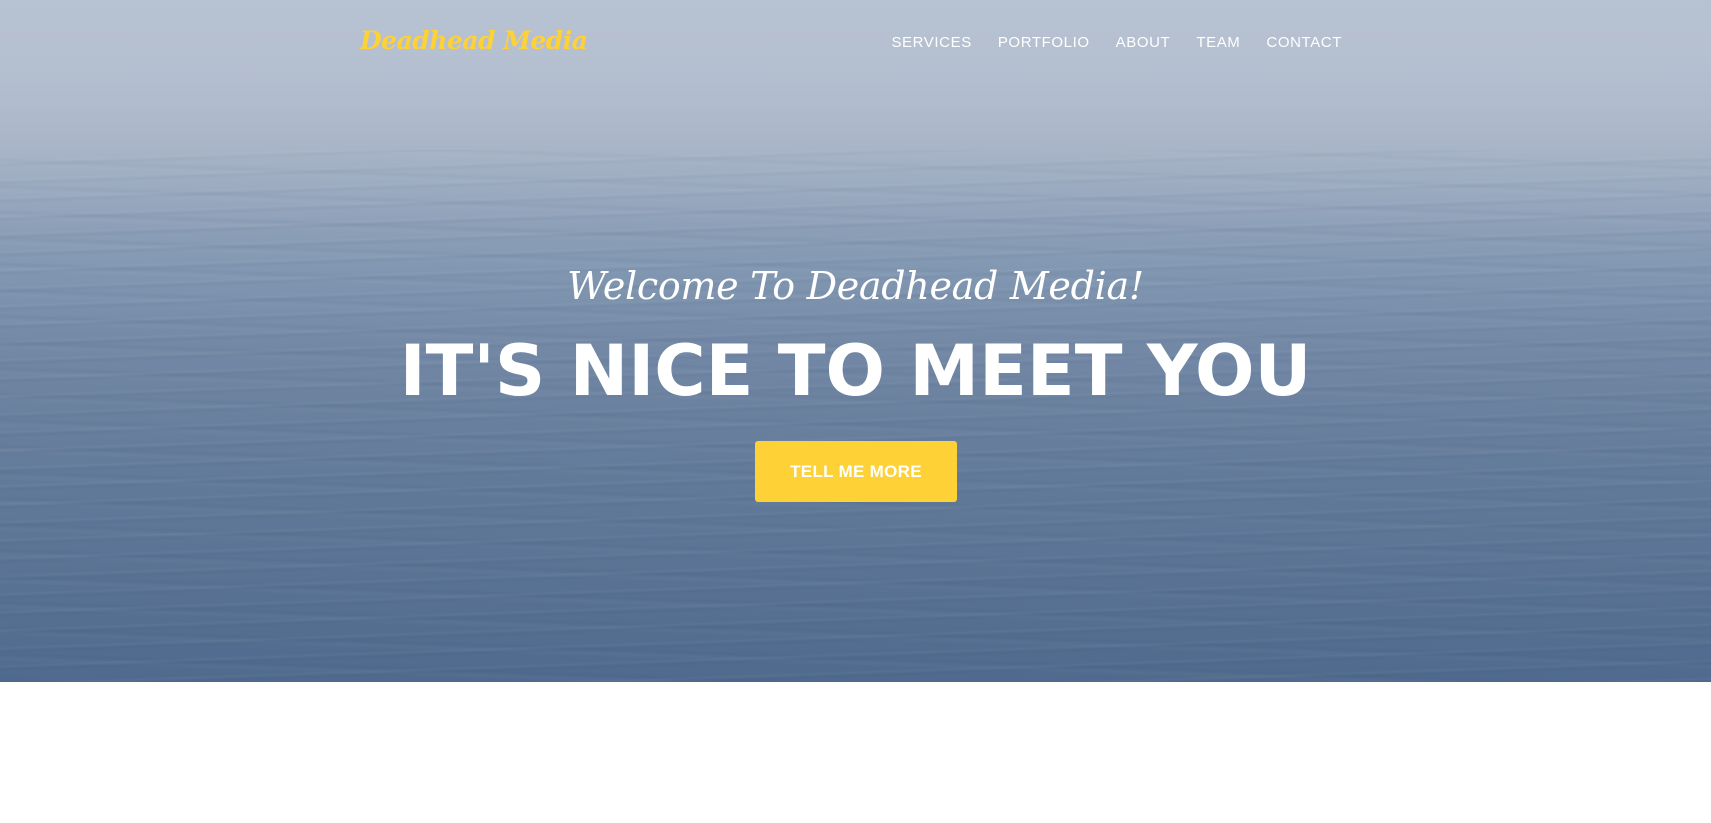  What do you see at coordinates (855, 286) in the screenshot?
I see `hero-lead-in: Welcome To Deadhead Media!` at bounding box center [855, 286].